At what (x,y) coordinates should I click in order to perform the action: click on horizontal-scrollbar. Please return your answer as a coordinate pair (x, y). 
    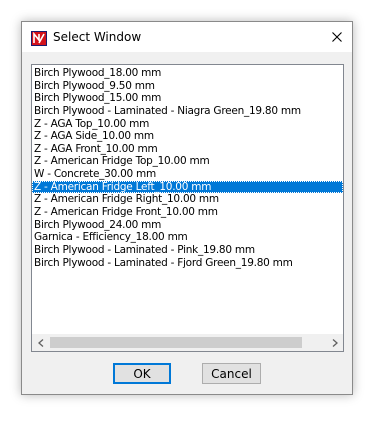
    Looking at the image, I should click on (187, 342).